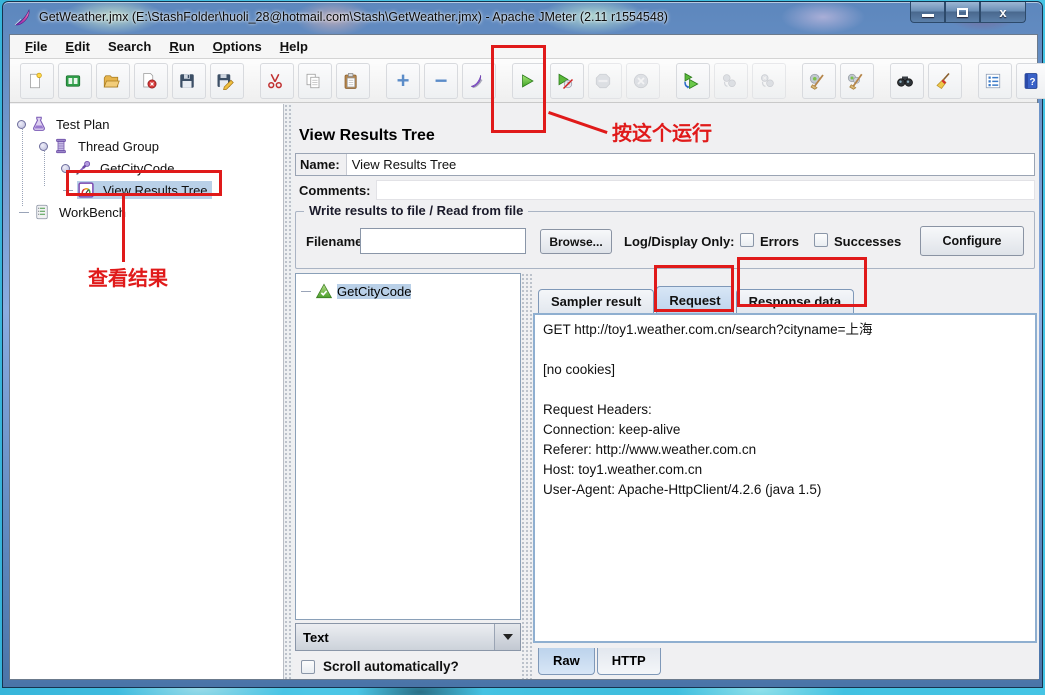 This screenshot has height=695, width=1045. Describe the element at coordinates (155, 190) in the screenshot. I see `tree-item-label: View Results Tree` at that location.